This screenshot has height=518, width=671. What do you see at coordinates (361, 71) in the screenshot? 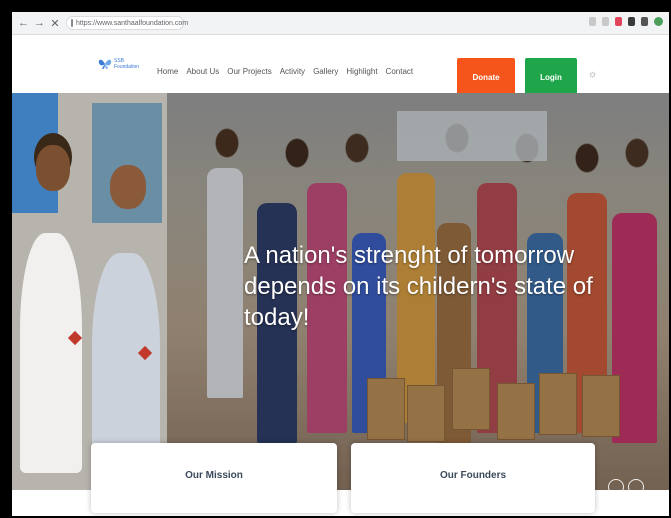
I see `menu-item-highlight: Highlight` at bounding box center [361, 71].